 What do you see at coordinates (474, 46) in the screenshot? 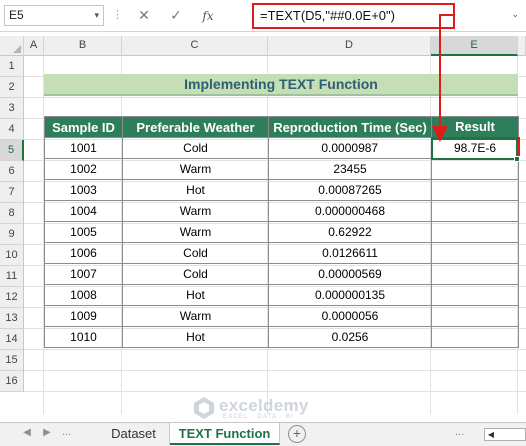
I see `column-header-e: E` at bounding box center [474, 46].